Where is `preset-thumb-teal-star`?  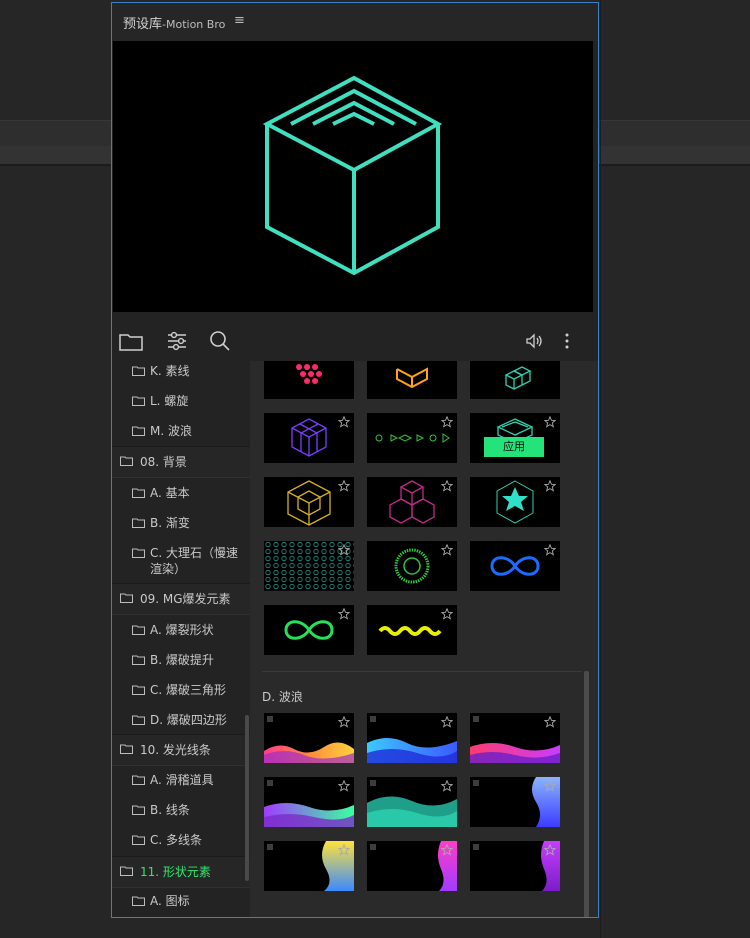
preset-thumb-teal-star is located at coordinates (515, 502).